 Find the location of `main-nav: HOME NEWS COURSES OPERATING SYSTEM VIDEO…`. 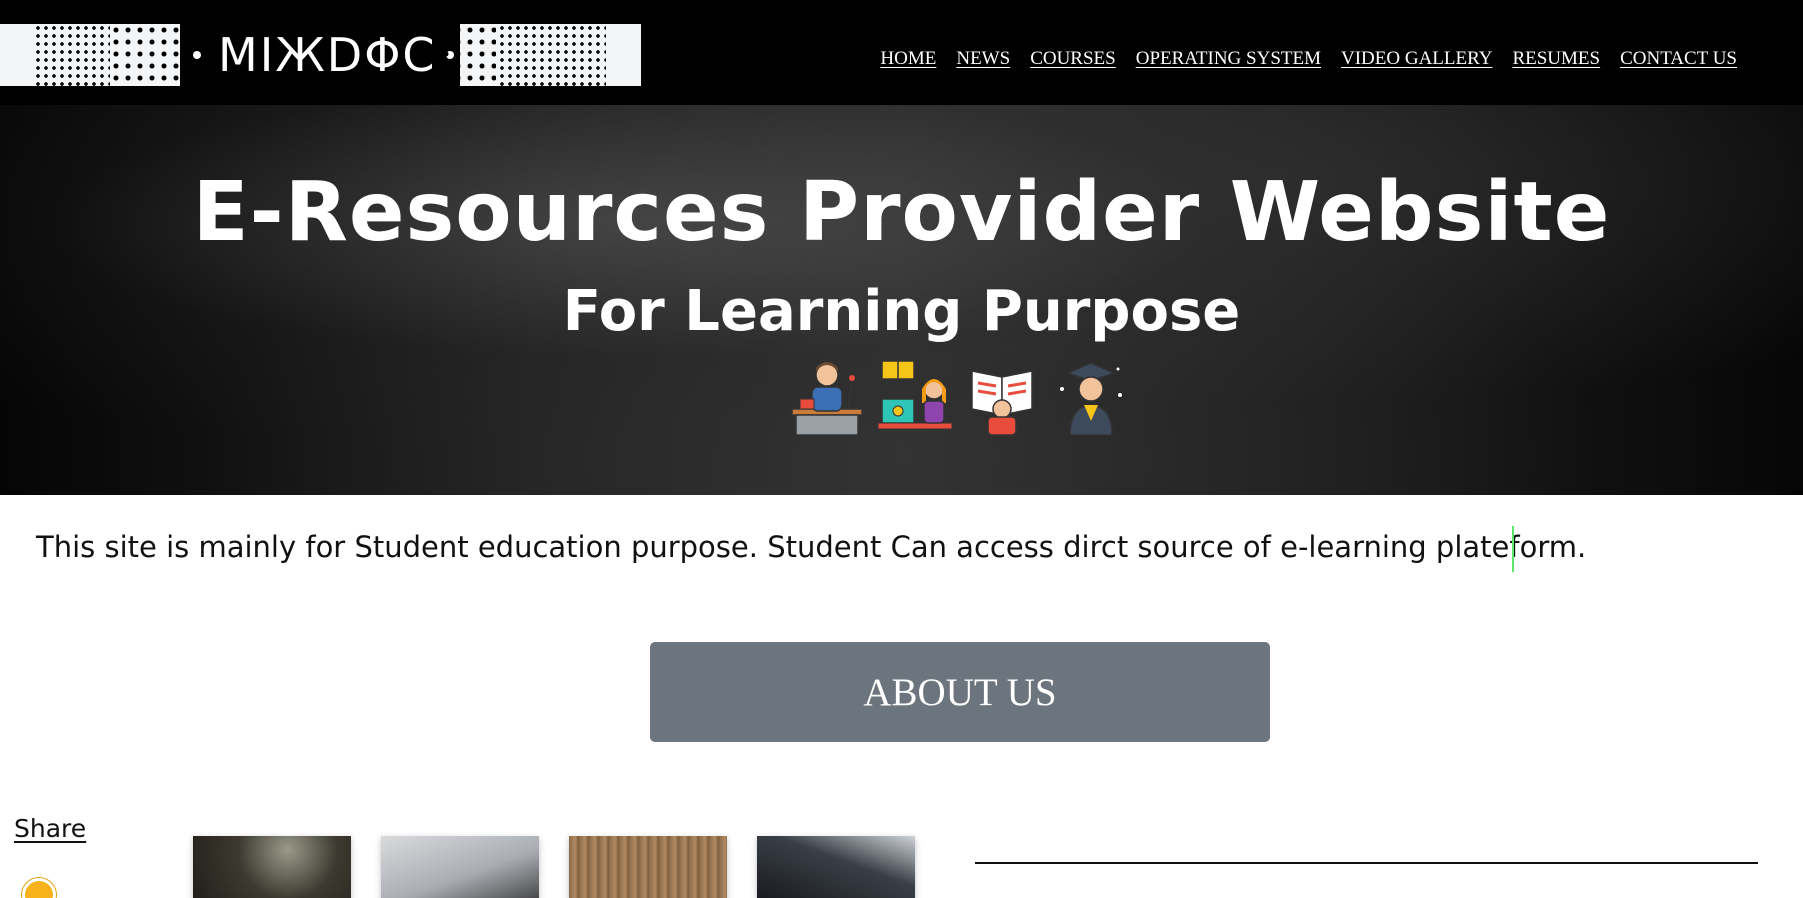

main-nav: HOME NEWS COURSES OPERATING SYSTEM VIDEO… is located at coordinates (1308, 59).